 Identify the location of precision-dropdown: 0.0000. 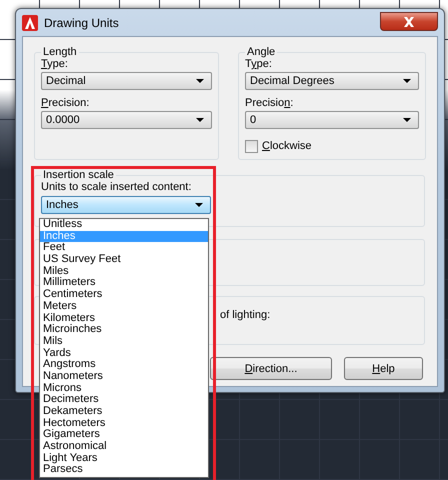
(126, 120).